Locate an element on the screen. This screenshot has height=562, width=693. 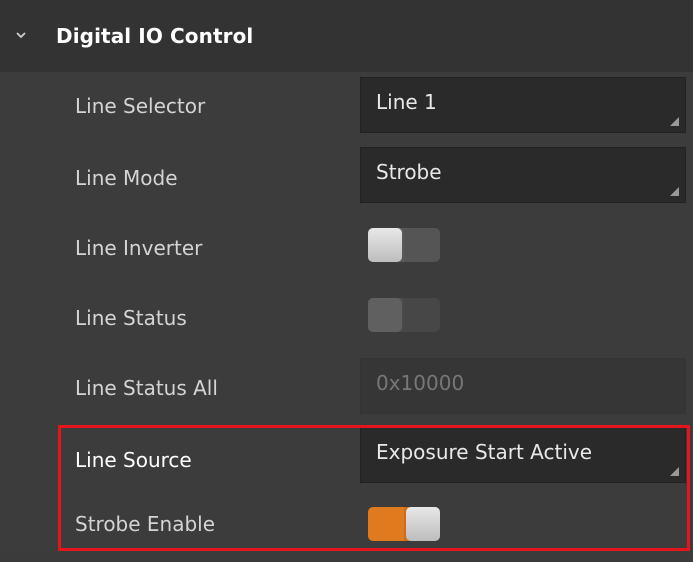
line-status-toggle is located at coordinates (404, 315).